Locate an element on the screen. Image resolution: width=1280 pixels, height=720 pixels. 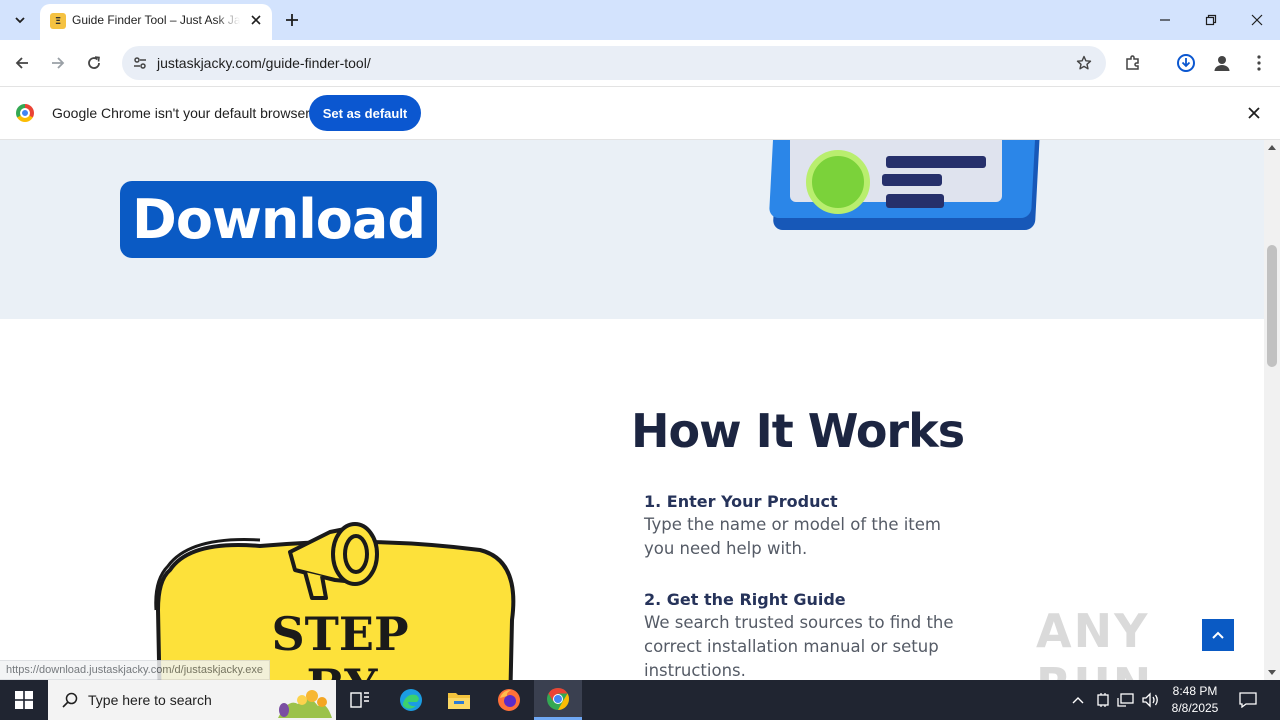
site-favicon-icon: Ξ is located at coordinates (58, 21).